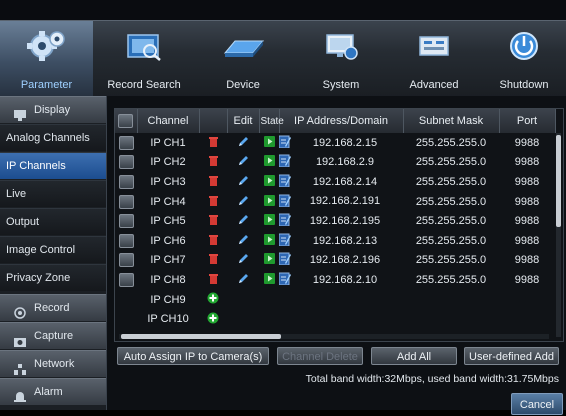 The height and width of the screenshot is (416, 566). Describe the element at coordinates (558, 181) in the screenshot. I see `vertical-scroll-thumb` at that location.